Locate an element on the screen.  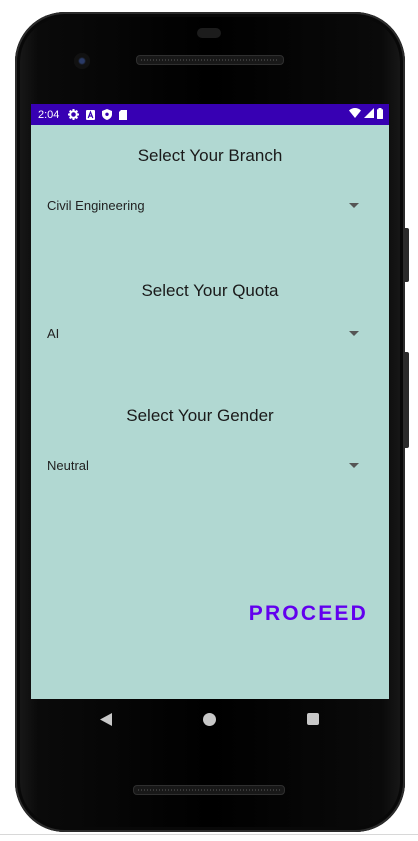
shield-icon is located at coordinates (107, 114).